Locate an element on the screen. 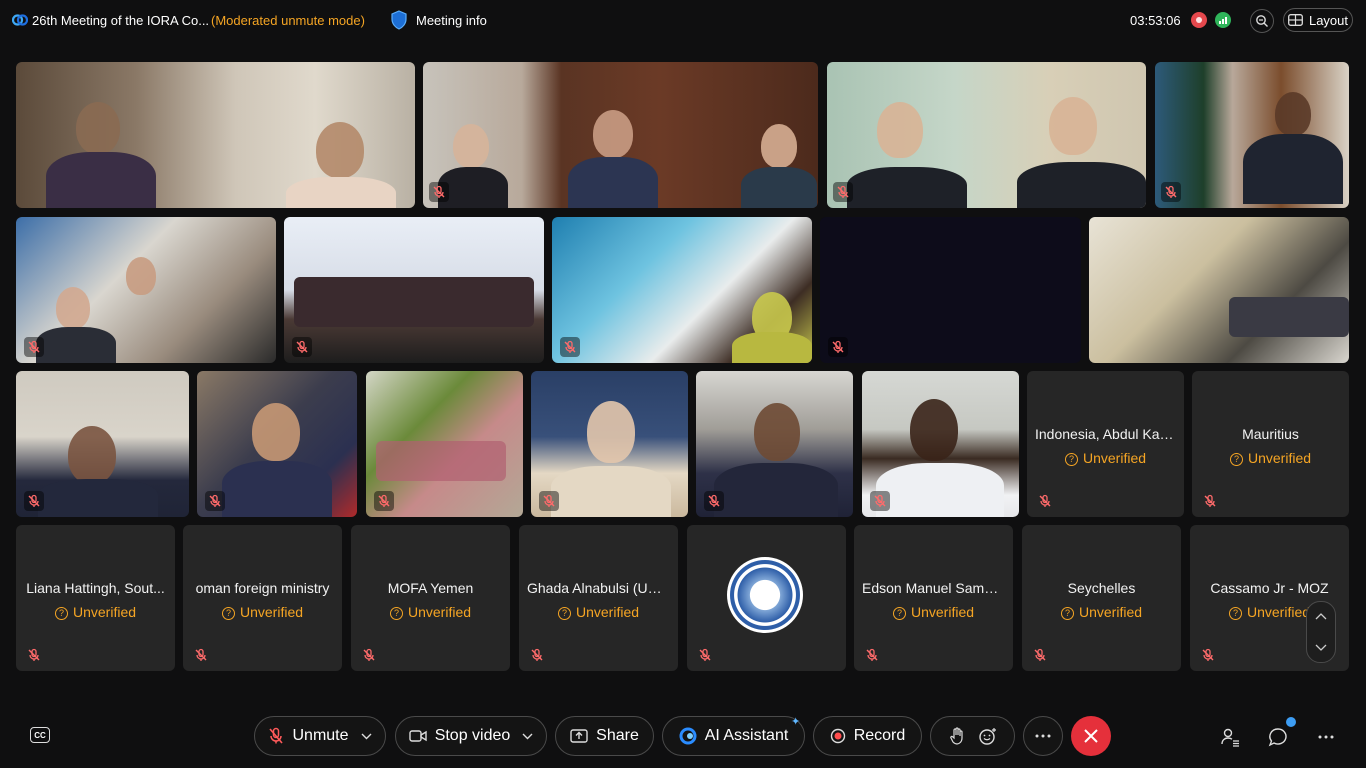 Image resolution: width=1366 pixels, height=768 pixels. layout-label: Layout is located at coordinates (1328, 20).